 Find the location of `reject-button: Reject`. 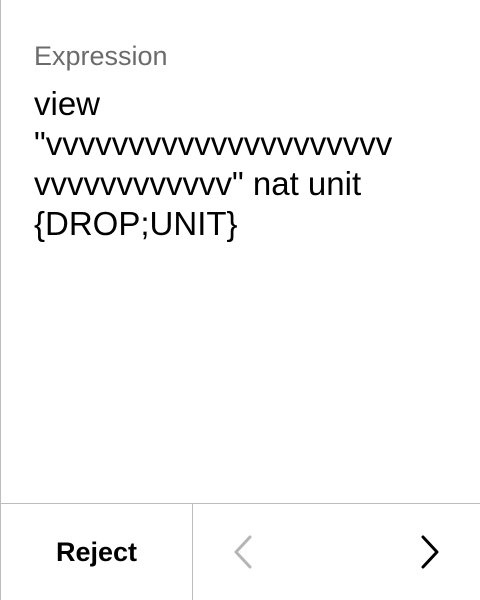

reject-button: Reject is located at coordinates (97, 552).